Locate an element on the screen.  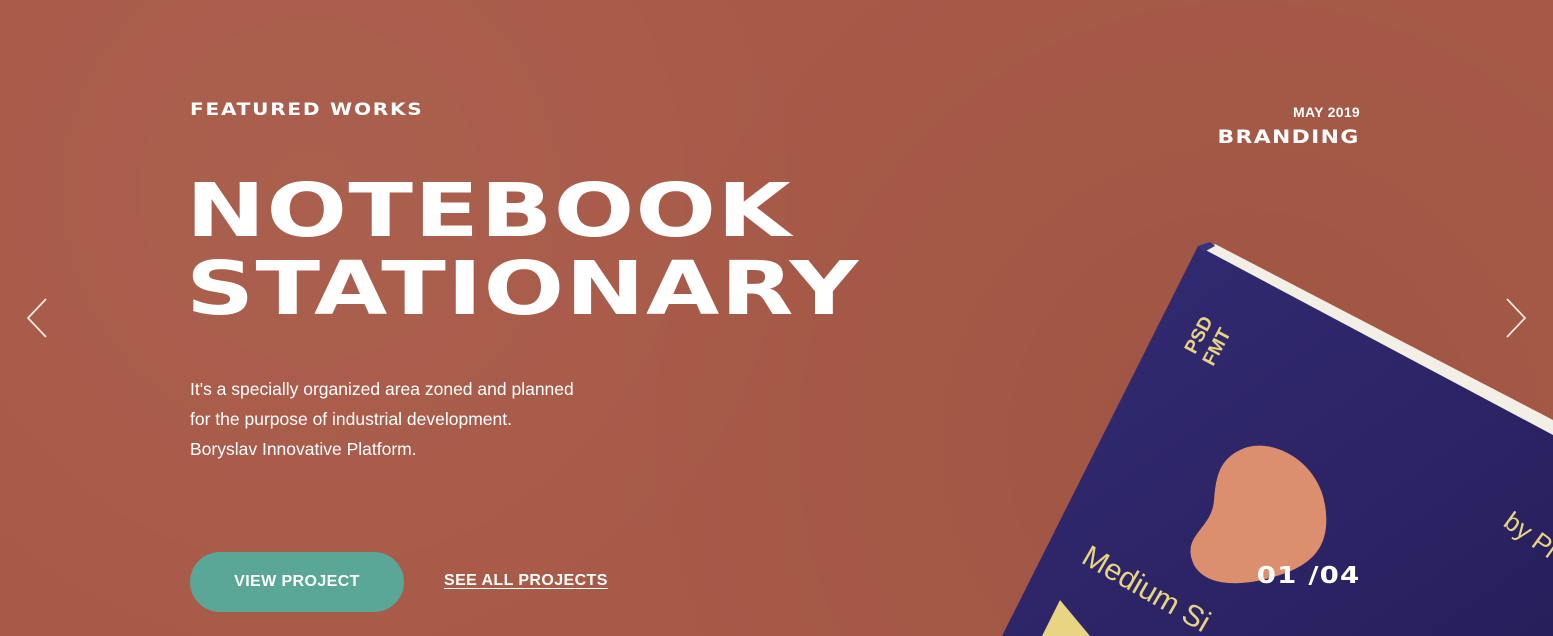
project-title: NOTEBOOK STATIONARY is located at coordinates (523, 250).